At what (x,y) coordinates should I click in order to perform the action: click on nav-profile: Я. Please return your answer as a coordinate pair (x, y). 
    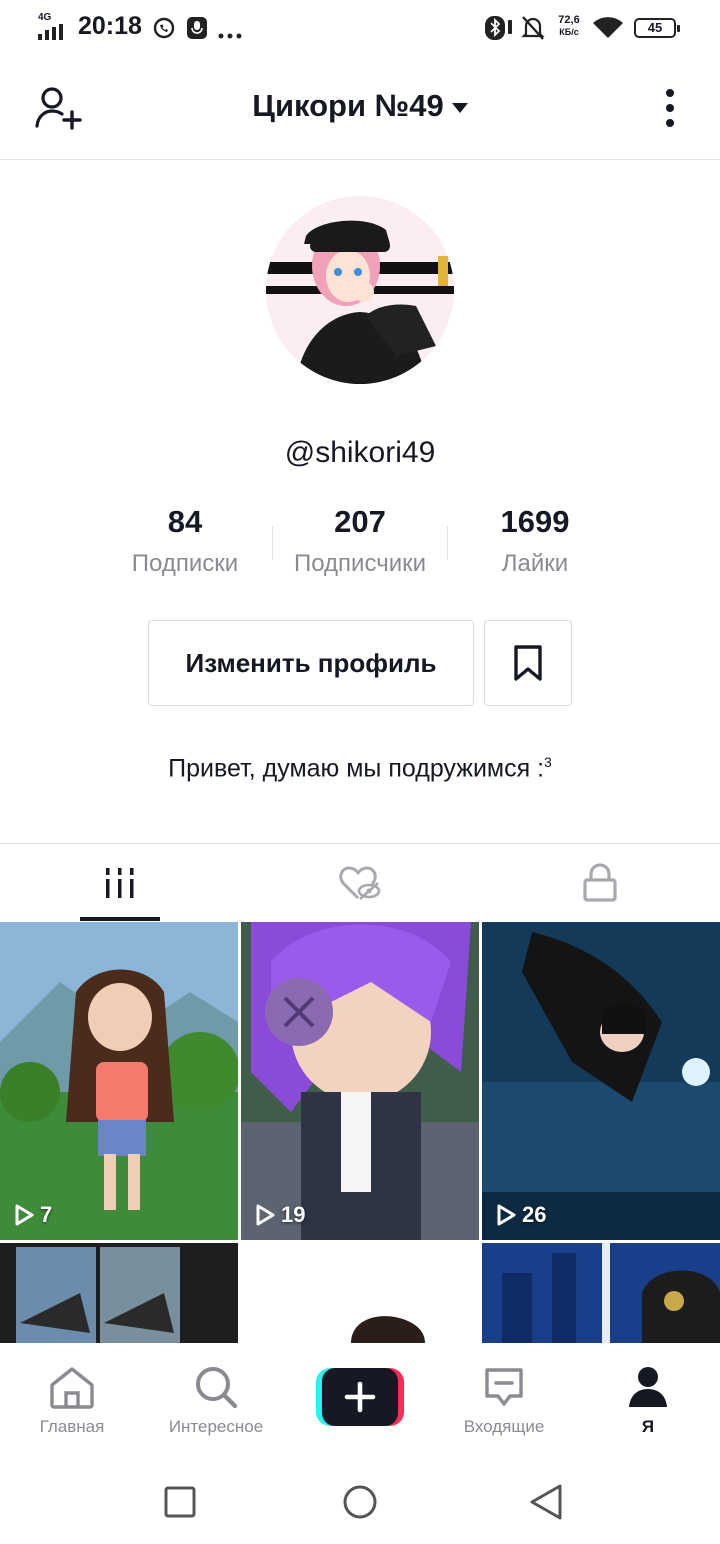
    Looking at the image, I should click on (648, 1400).